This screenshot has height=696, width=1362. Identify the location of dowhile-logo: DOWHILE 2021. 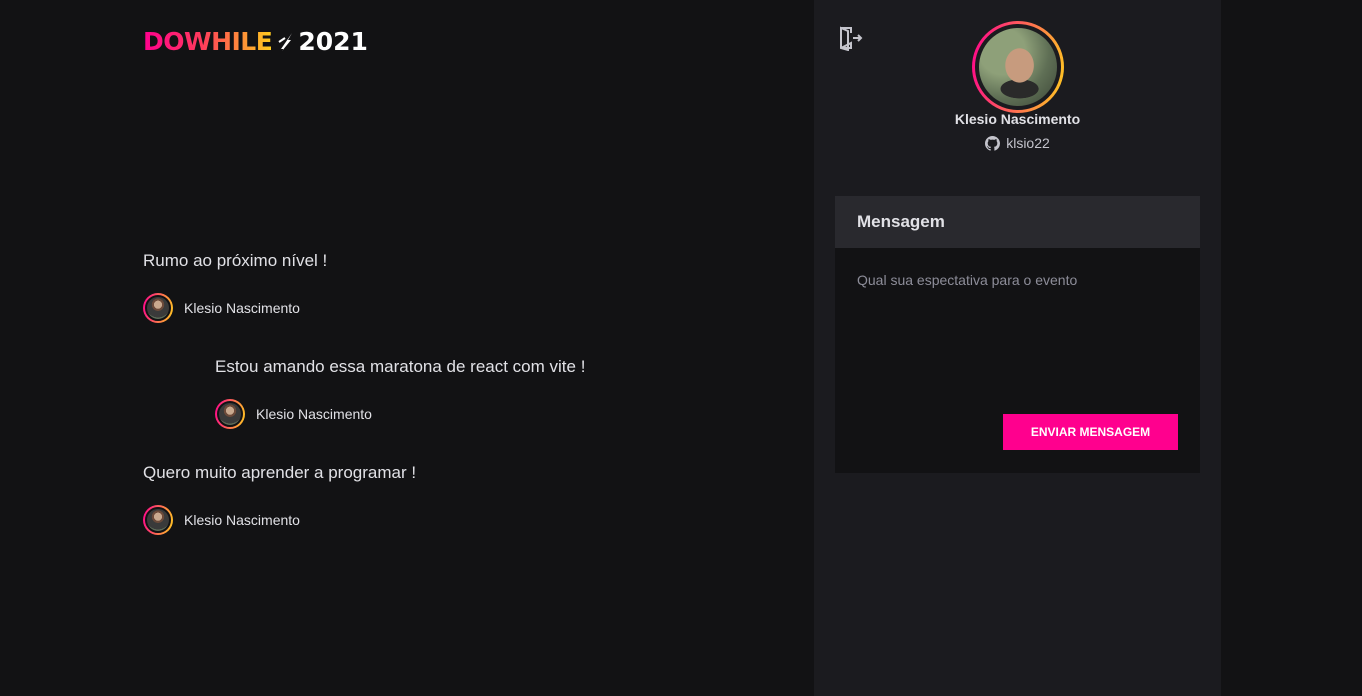
(255, 42).